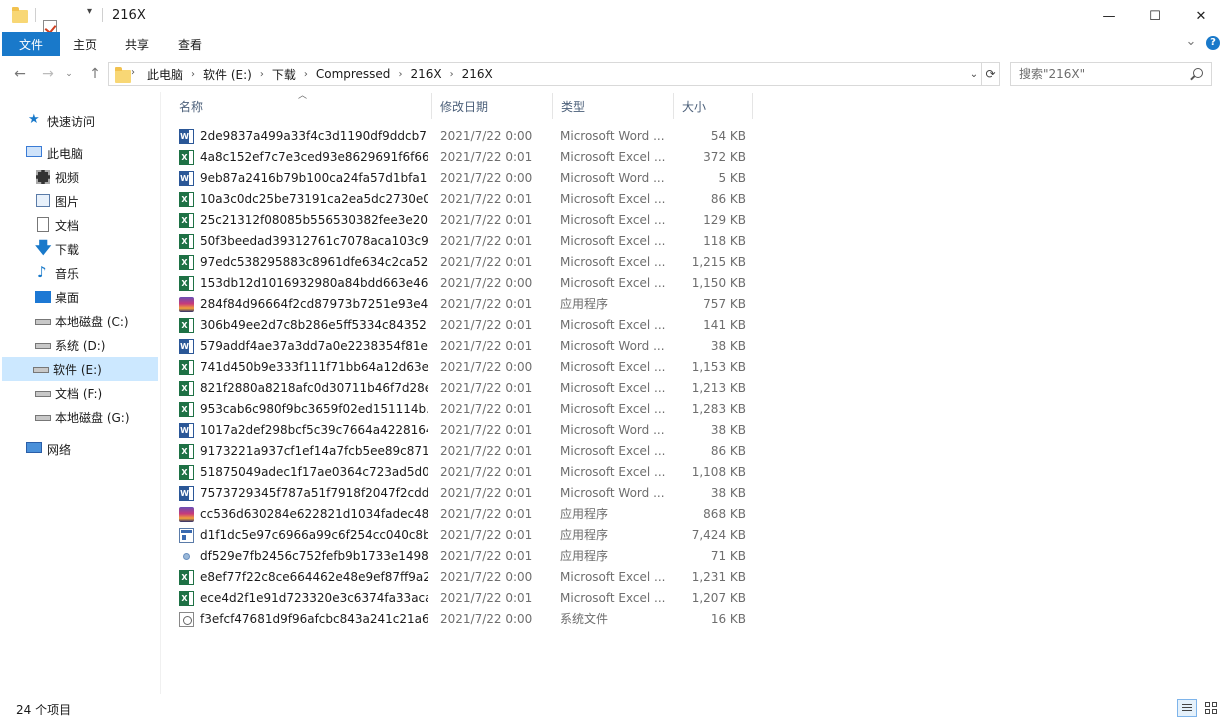 The height and width of the screenshot is (722, 1227). I want to click on nav-drive-c: 本地磁盘 (C:), so click(80, 321).